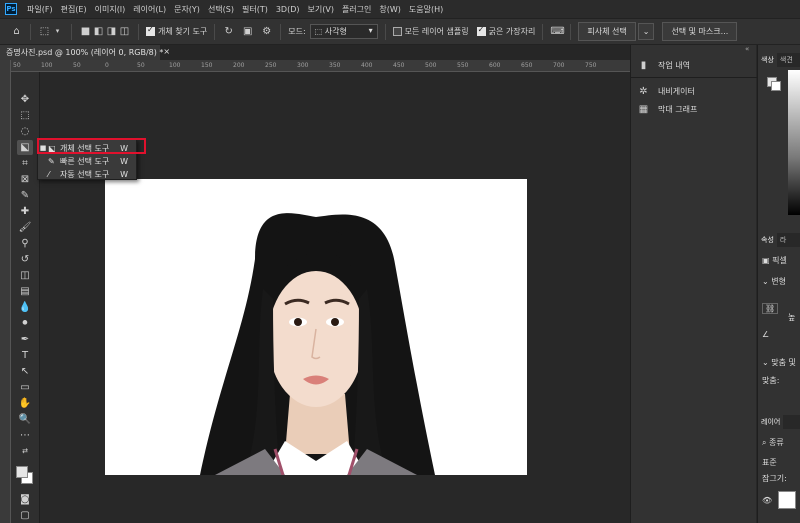 The height and width of the screenshot is (523, 800). Describe the element at coordinates (481, 30) in the screenshot. I see `hard-edge-checkbox` at that location.